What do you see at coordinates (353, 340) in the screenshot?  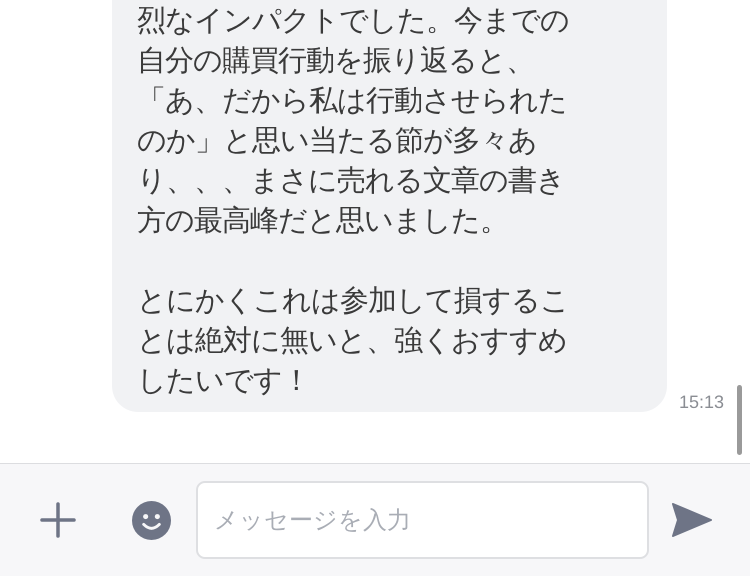 I see `message-text: とにかくこれは参加して損することは絶対に無いと、強くおすすめしたいです！` at bounding box center [353, 340].